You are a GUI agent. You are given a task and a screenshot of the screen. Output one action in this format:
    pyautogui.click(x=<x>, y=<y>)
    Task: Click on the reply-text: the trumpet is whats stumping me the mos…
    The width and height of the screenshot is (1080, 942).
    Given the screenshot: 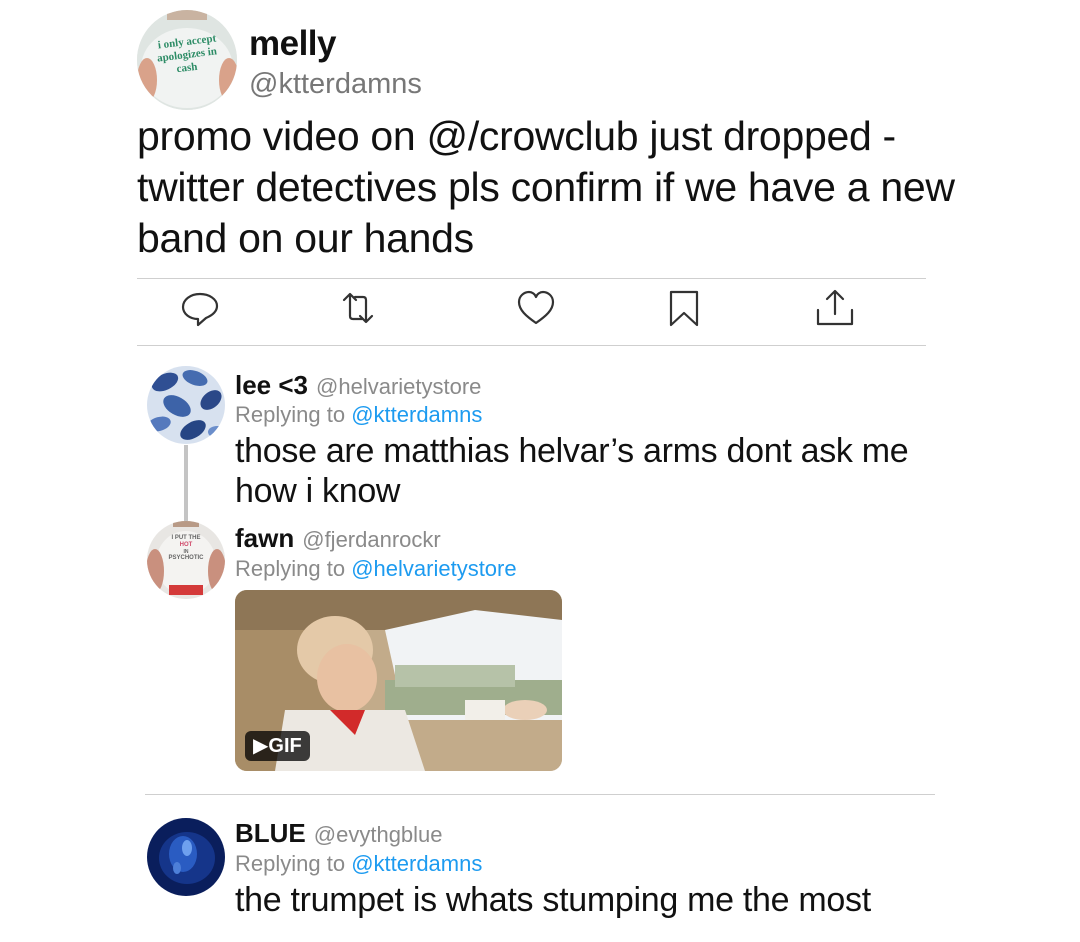 What is the action you would take?
    pyautogui.click(x=553, y=900)
    